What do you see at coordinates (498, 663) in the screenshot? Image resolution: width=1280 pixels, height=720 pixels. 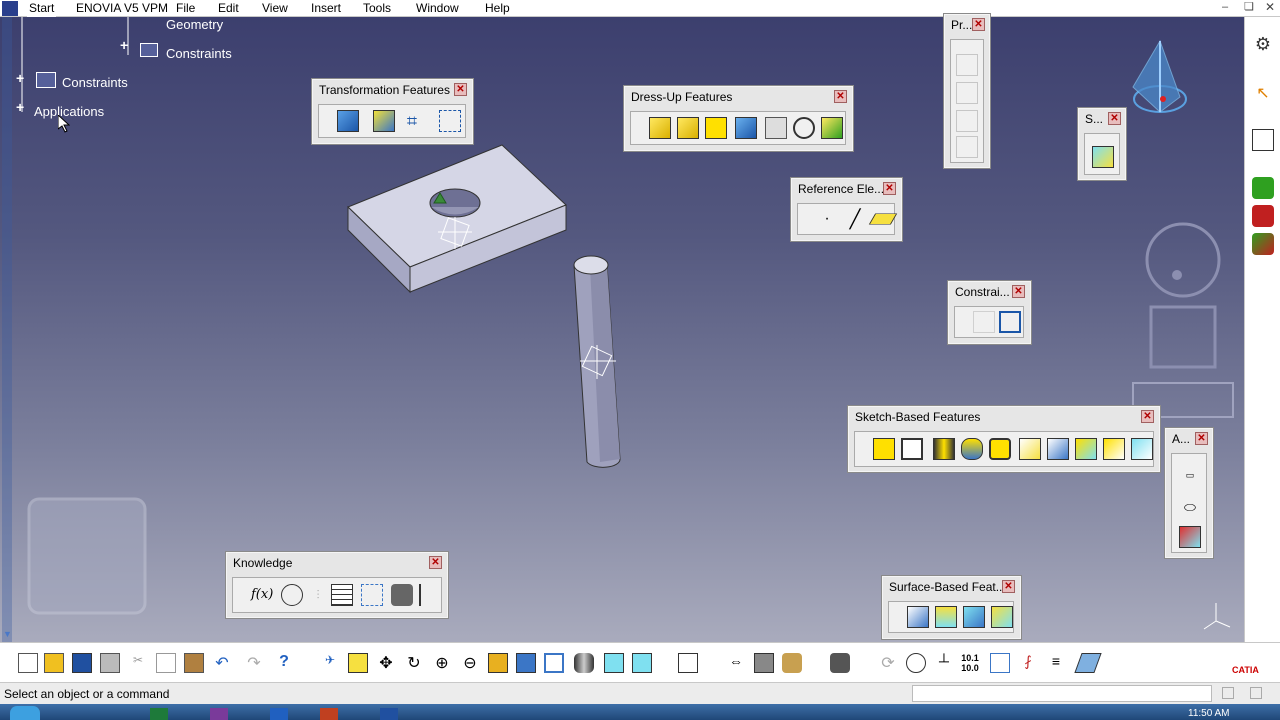 I see `normal-view-icon` at bounding box center [498, 663].